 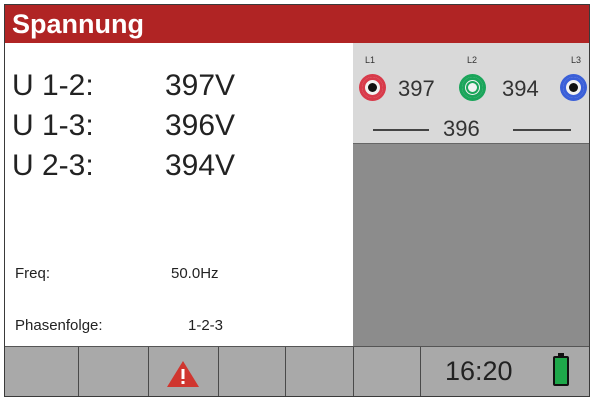 I want to click on phase-diagram: L1 L2 L3 397 394 396, so click(x=471, y=93).